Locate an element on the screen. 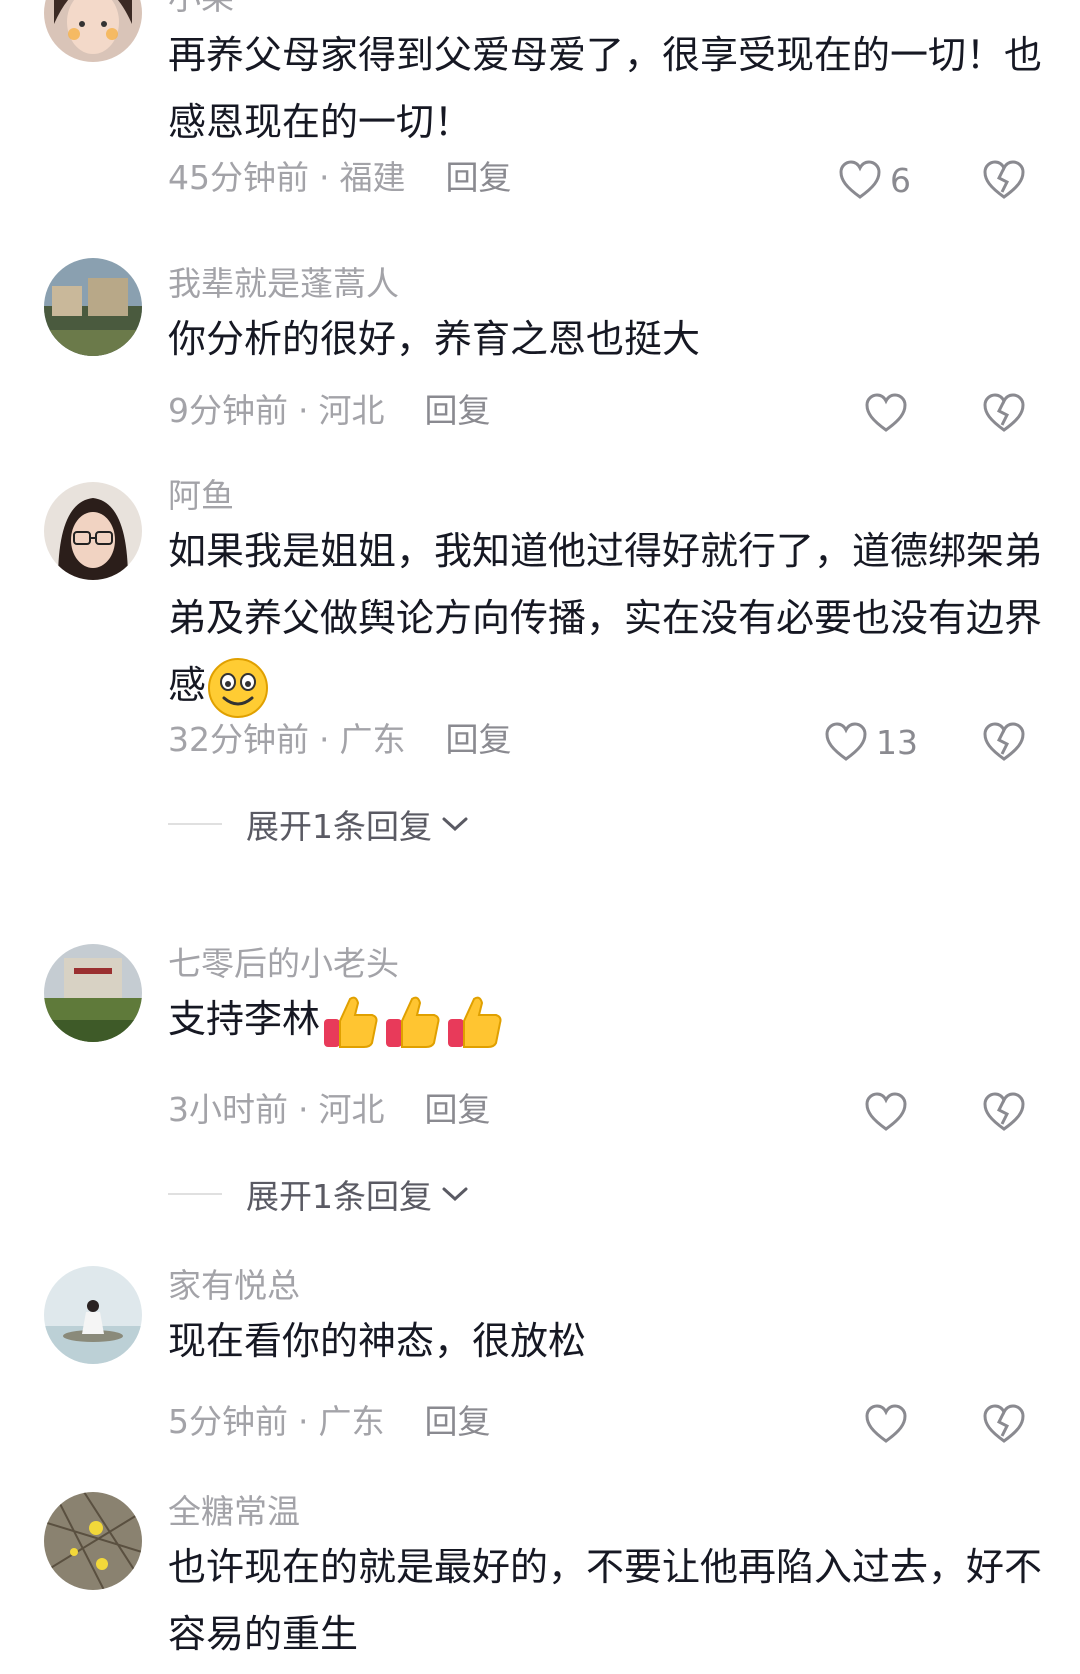 The width and height of the screenshot is (1080, 1674). comment-meta: 5分钟前 · 广东 回复 is located at coordinates (329, 1421).